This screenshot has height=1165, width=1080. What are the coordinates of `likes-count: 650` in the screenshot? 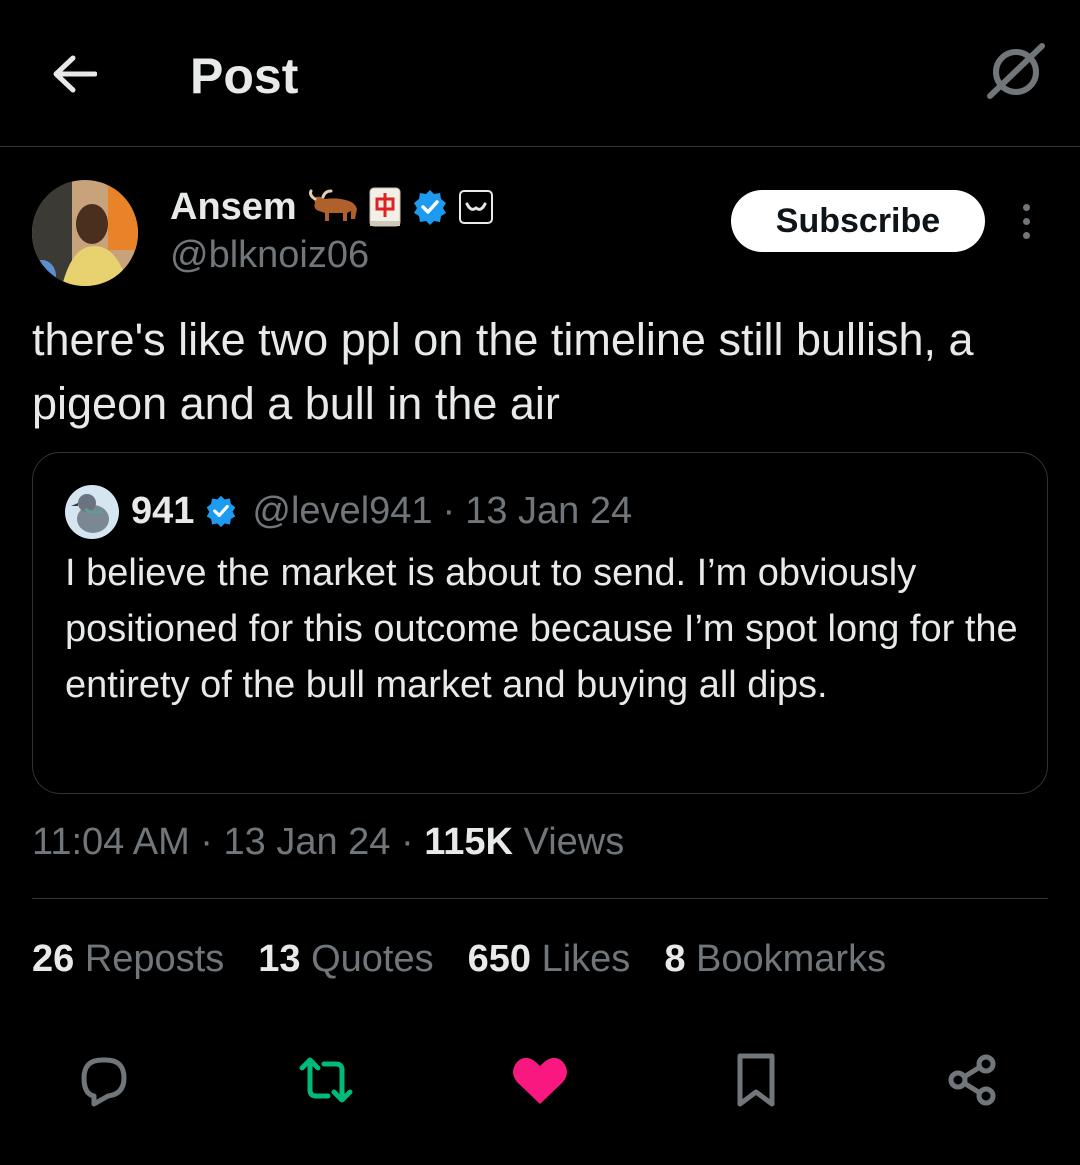 It's located at (499, 959).